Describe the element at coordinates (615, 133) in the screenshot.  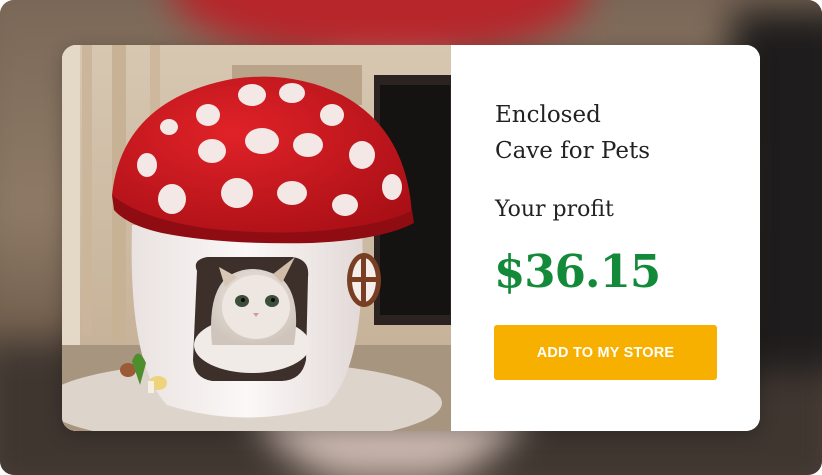
I see `product-title: Enclosed Cave for Pets` at that location.